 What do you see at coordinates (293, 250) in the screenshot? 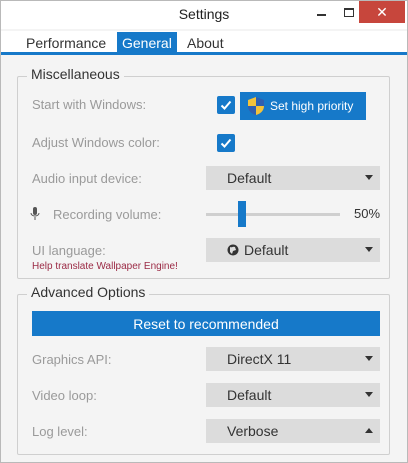
I see `ui-language-dropdown: Default` at bounding box center [293, 250].